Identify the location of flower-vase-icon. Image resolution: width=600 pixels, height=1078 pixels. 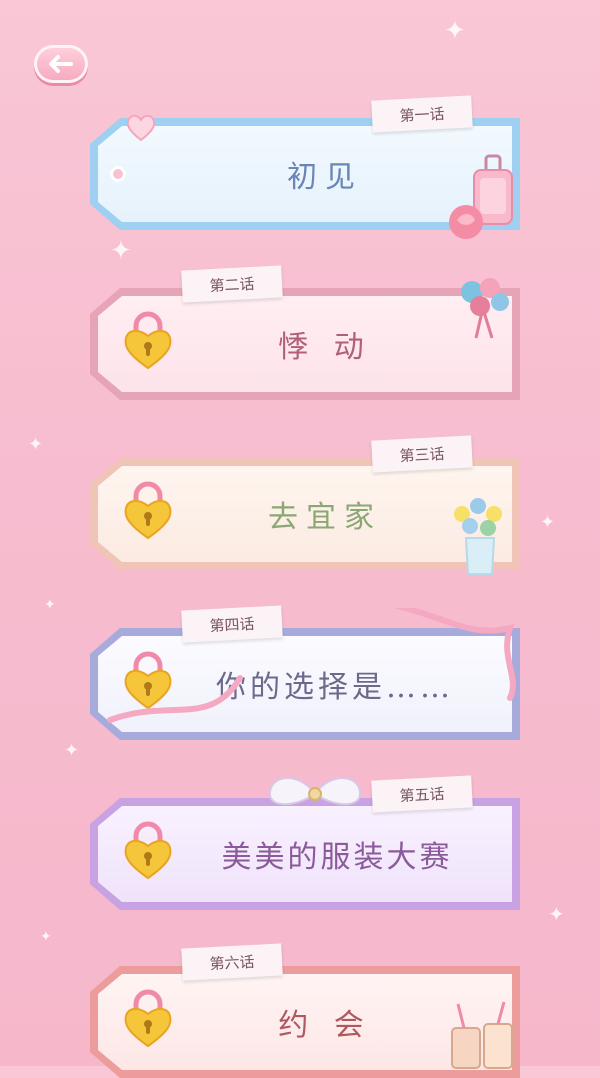
(478, 536).